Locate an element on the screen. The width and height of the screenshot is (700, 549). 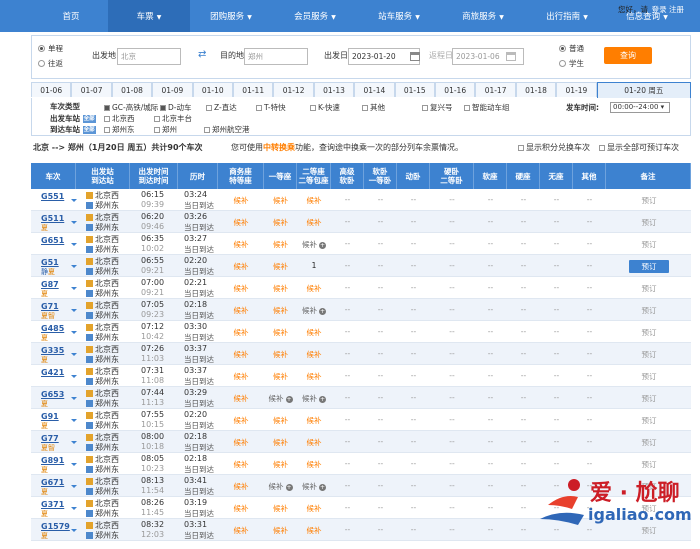
train-number-link: G51 is located at coordinates (50, 262).